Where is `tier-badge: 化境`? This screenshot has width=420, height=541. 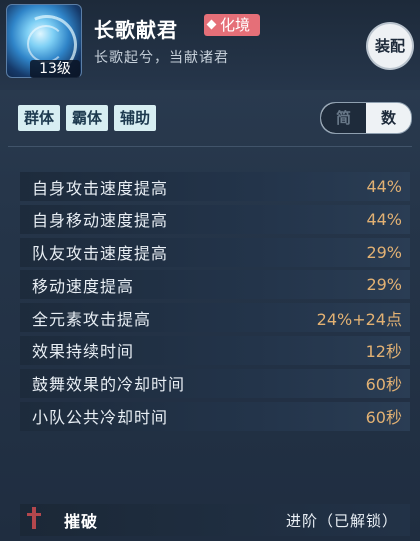
tier-badge: 化境 is located at coordinates (232, 25).